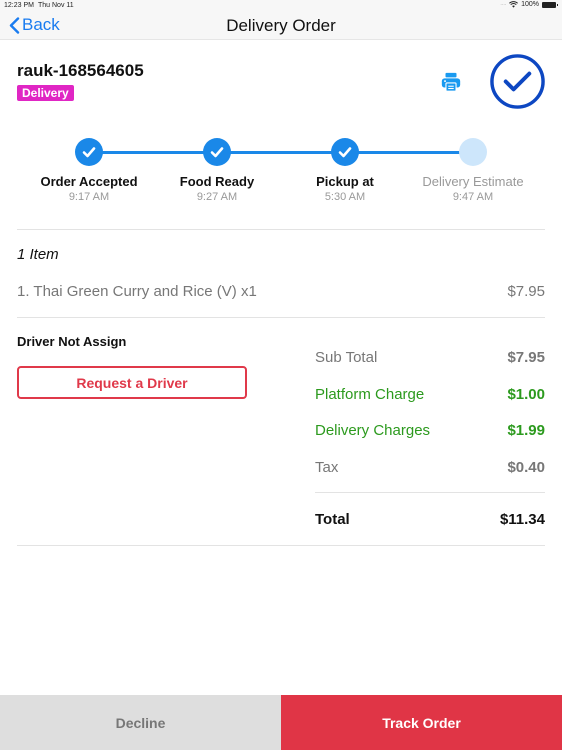  I want to click on item-price: $7.95, so click(526, 291).